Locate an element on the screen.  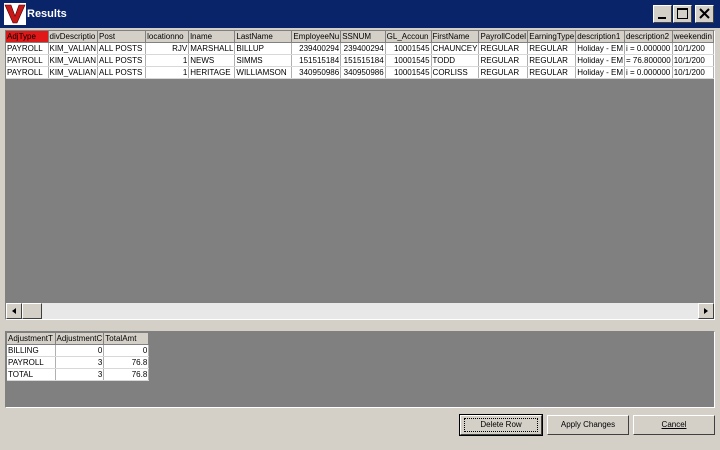
column-header: locationno is located at coordinates (167, 37).